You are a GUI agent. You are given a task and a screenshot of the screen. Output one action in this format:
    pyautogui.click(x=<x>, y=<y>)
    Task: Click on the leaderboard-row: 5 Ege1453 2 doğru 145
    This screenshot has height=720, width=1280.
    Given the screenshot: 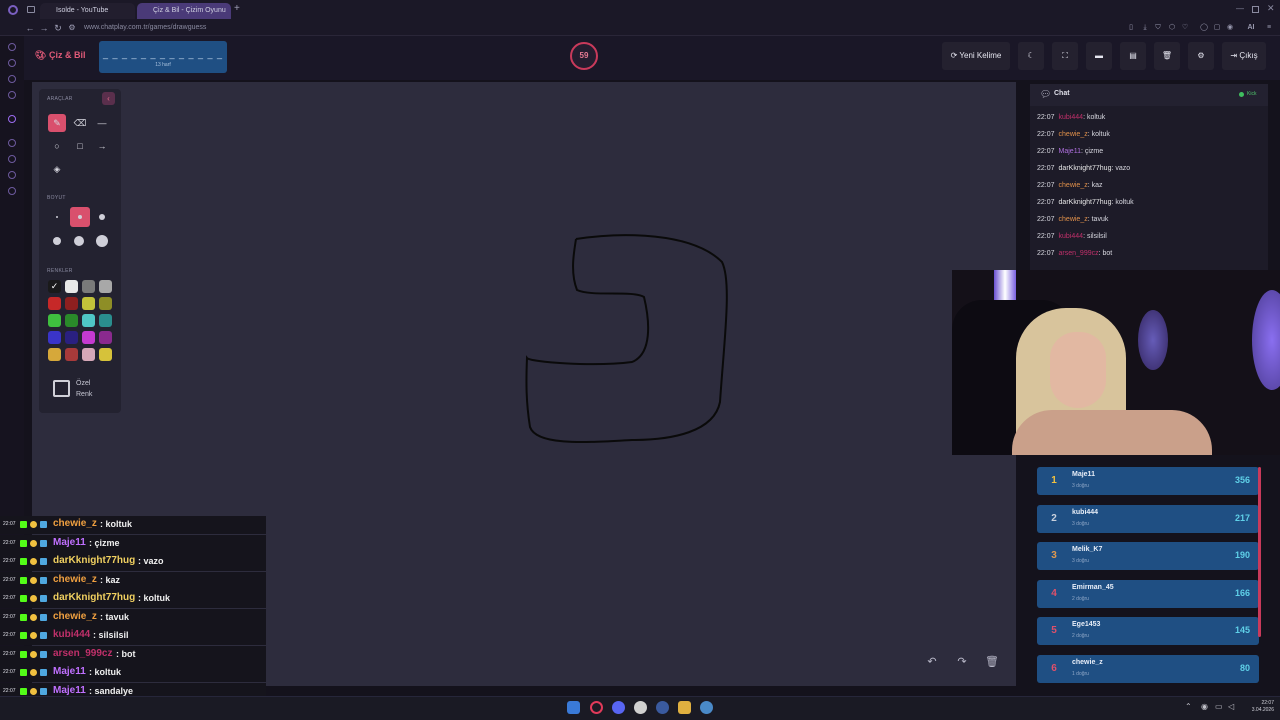 What is the action you would take?
    pyautogui.click(x=1148, y=631)
    